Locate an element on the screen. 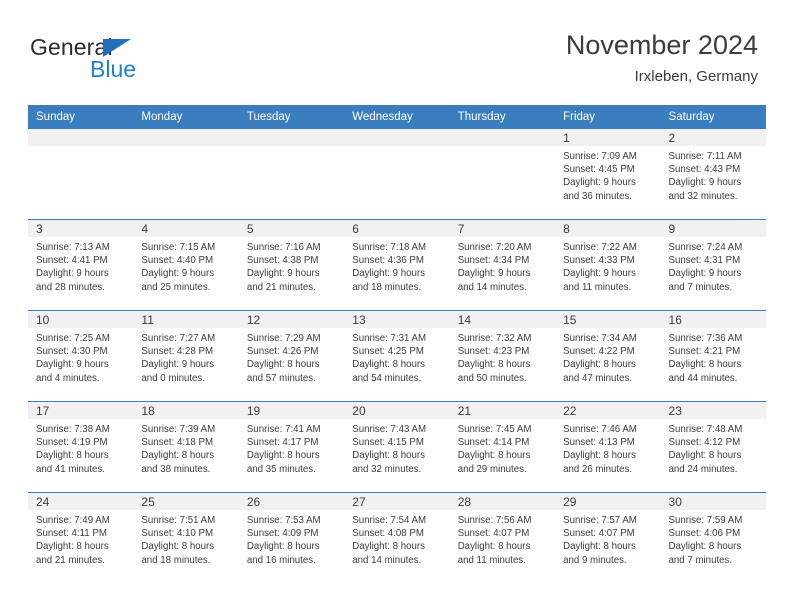 The width and height of the screenshot is (792, 612). sunset-text: Sunset: 4:41 PM is located at coordinates (72, 261).